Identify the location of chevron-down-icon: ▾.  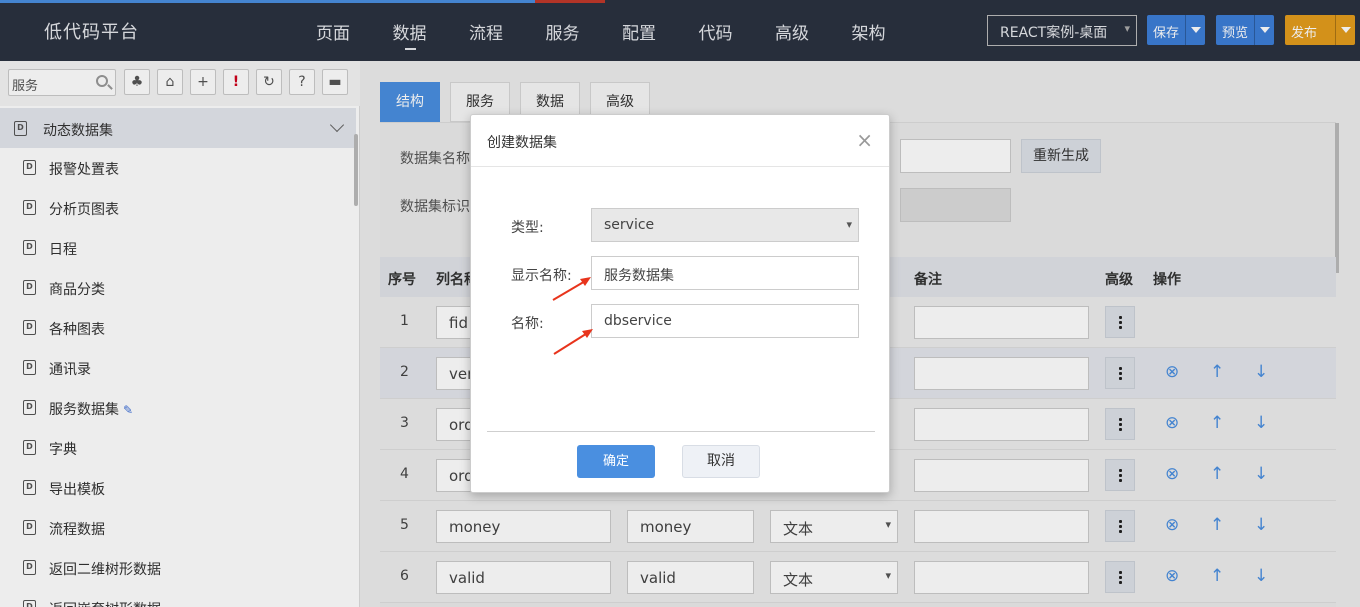
(849, 224).